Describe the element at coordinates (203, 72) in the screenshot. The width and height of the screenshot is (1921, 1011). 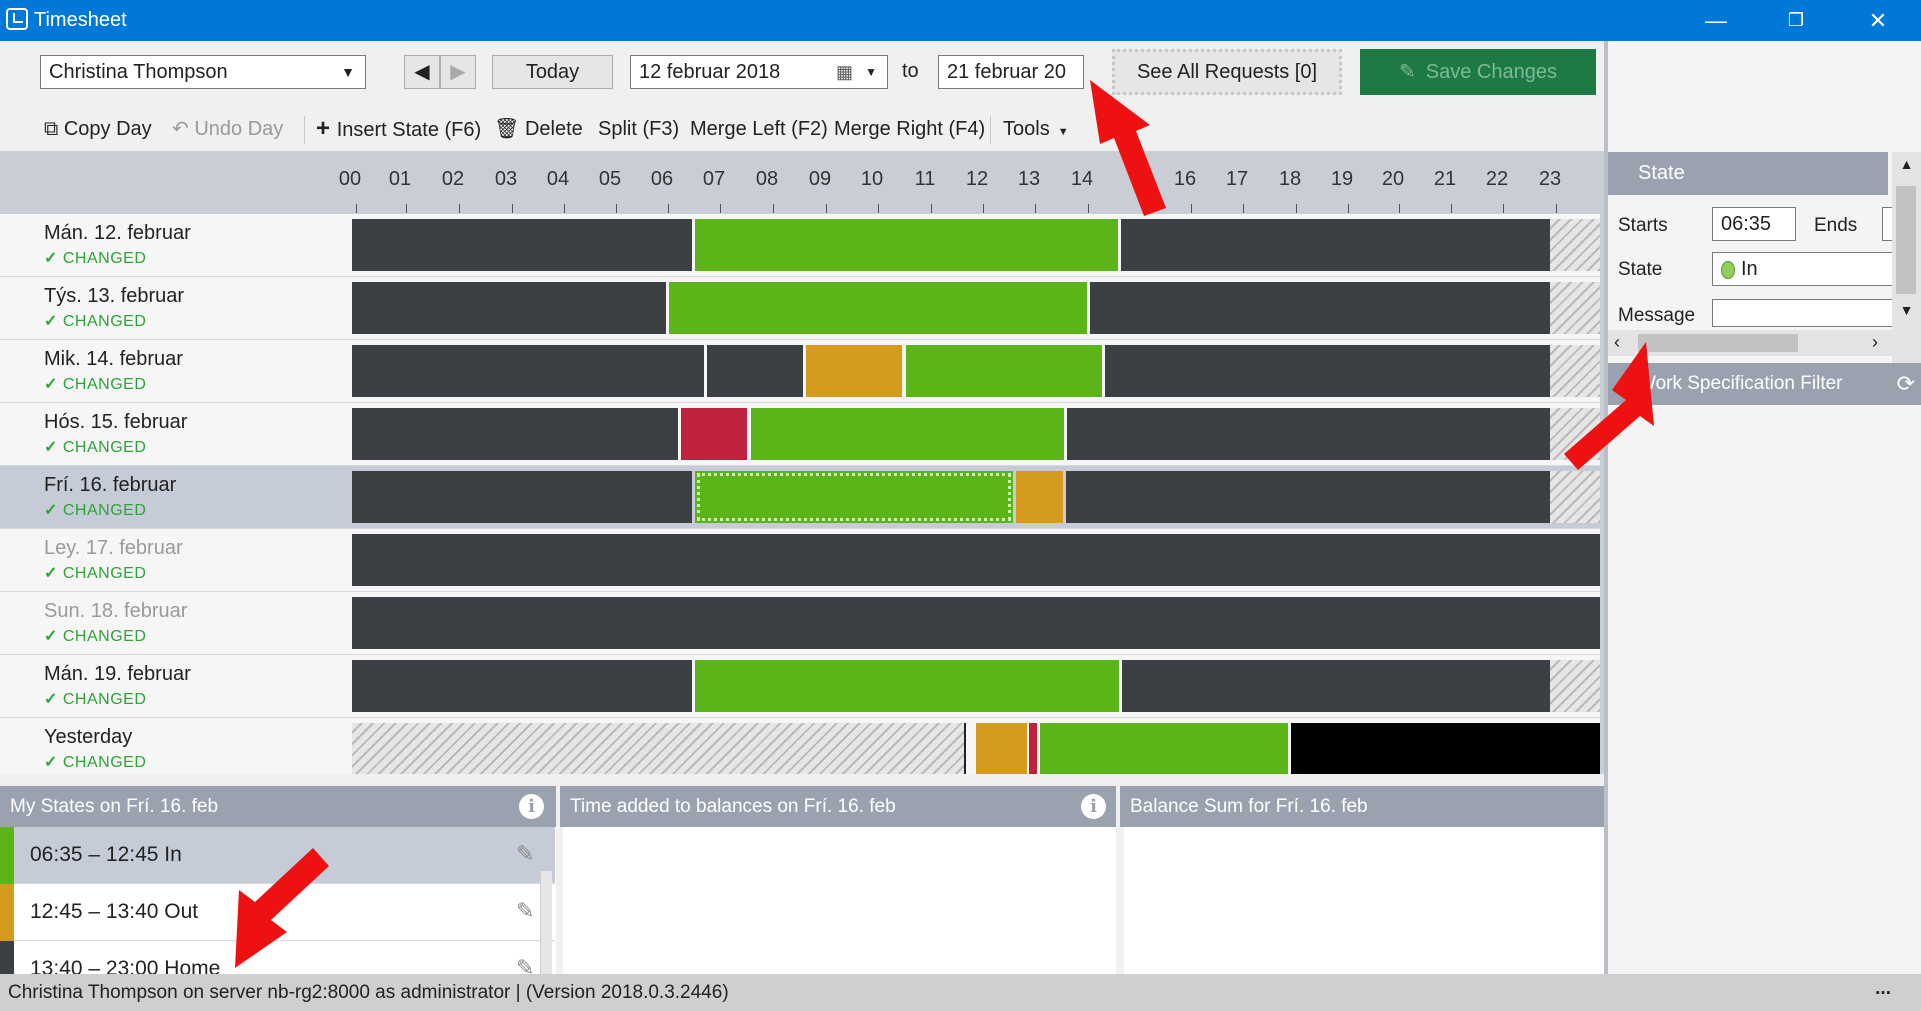
I see `employee-select: Christina Thompson ▼` at that location.